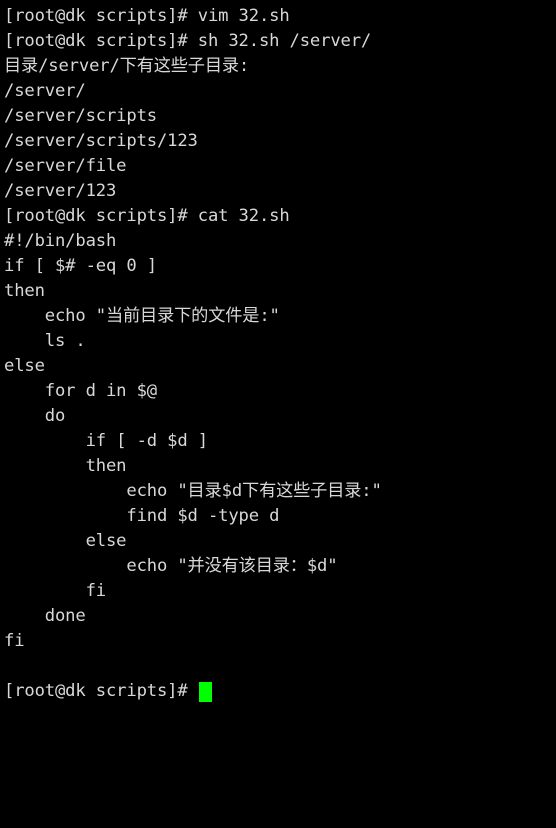  Describe the element at coordinates (35, 416) in the screenshot. I see `terminal-line-script-do: do` at that location.